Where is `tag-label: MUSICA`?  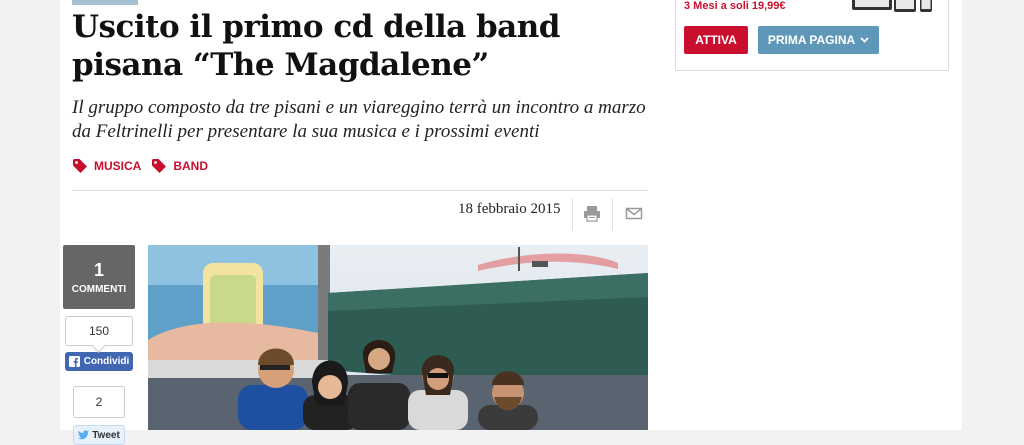
tag-label: MUSICA is located at coordinates (118, 166).